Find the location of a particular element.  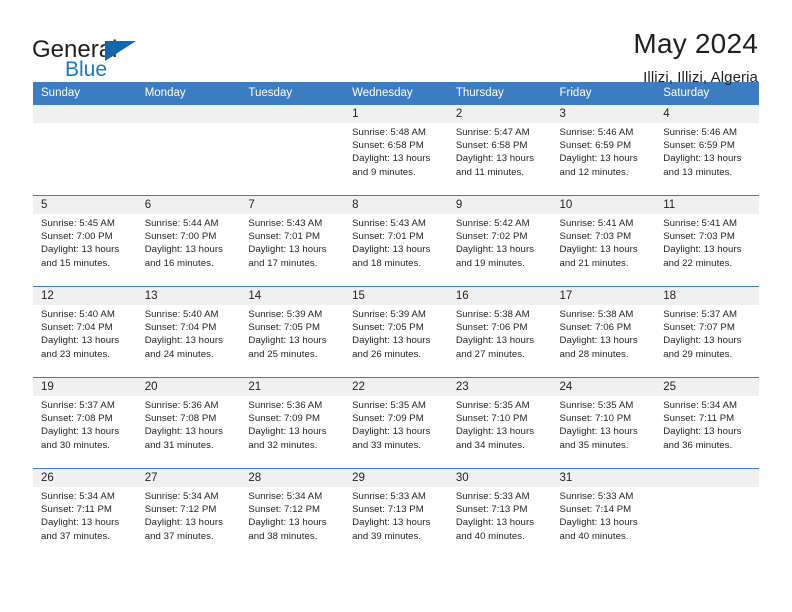

daylight-text-line2: and 21 minutes. is located at coordinates (594, 263).